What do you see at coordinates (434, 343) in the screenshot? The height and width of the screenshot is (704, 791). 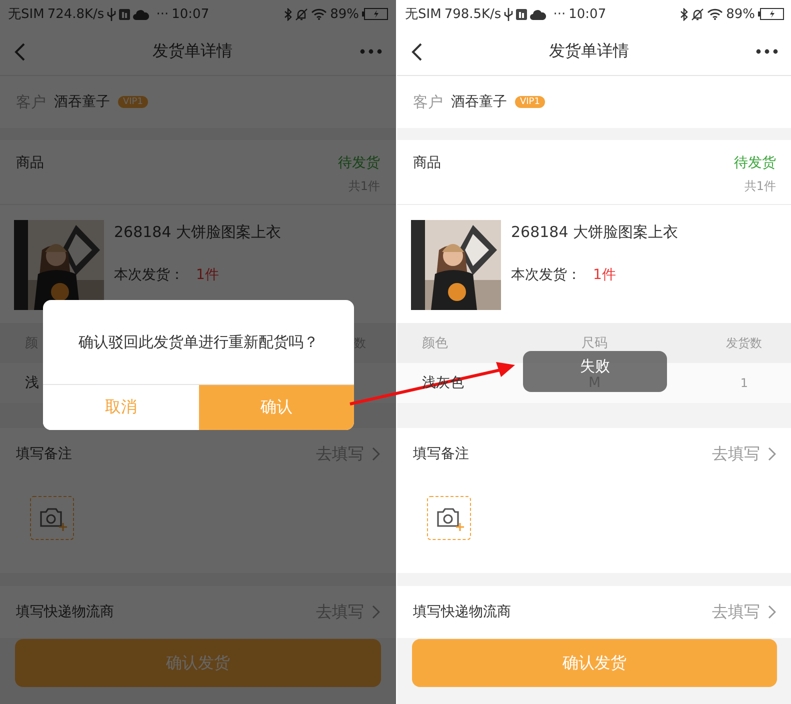 I see `column-header: 颜色` at bounding box center [434, 343].